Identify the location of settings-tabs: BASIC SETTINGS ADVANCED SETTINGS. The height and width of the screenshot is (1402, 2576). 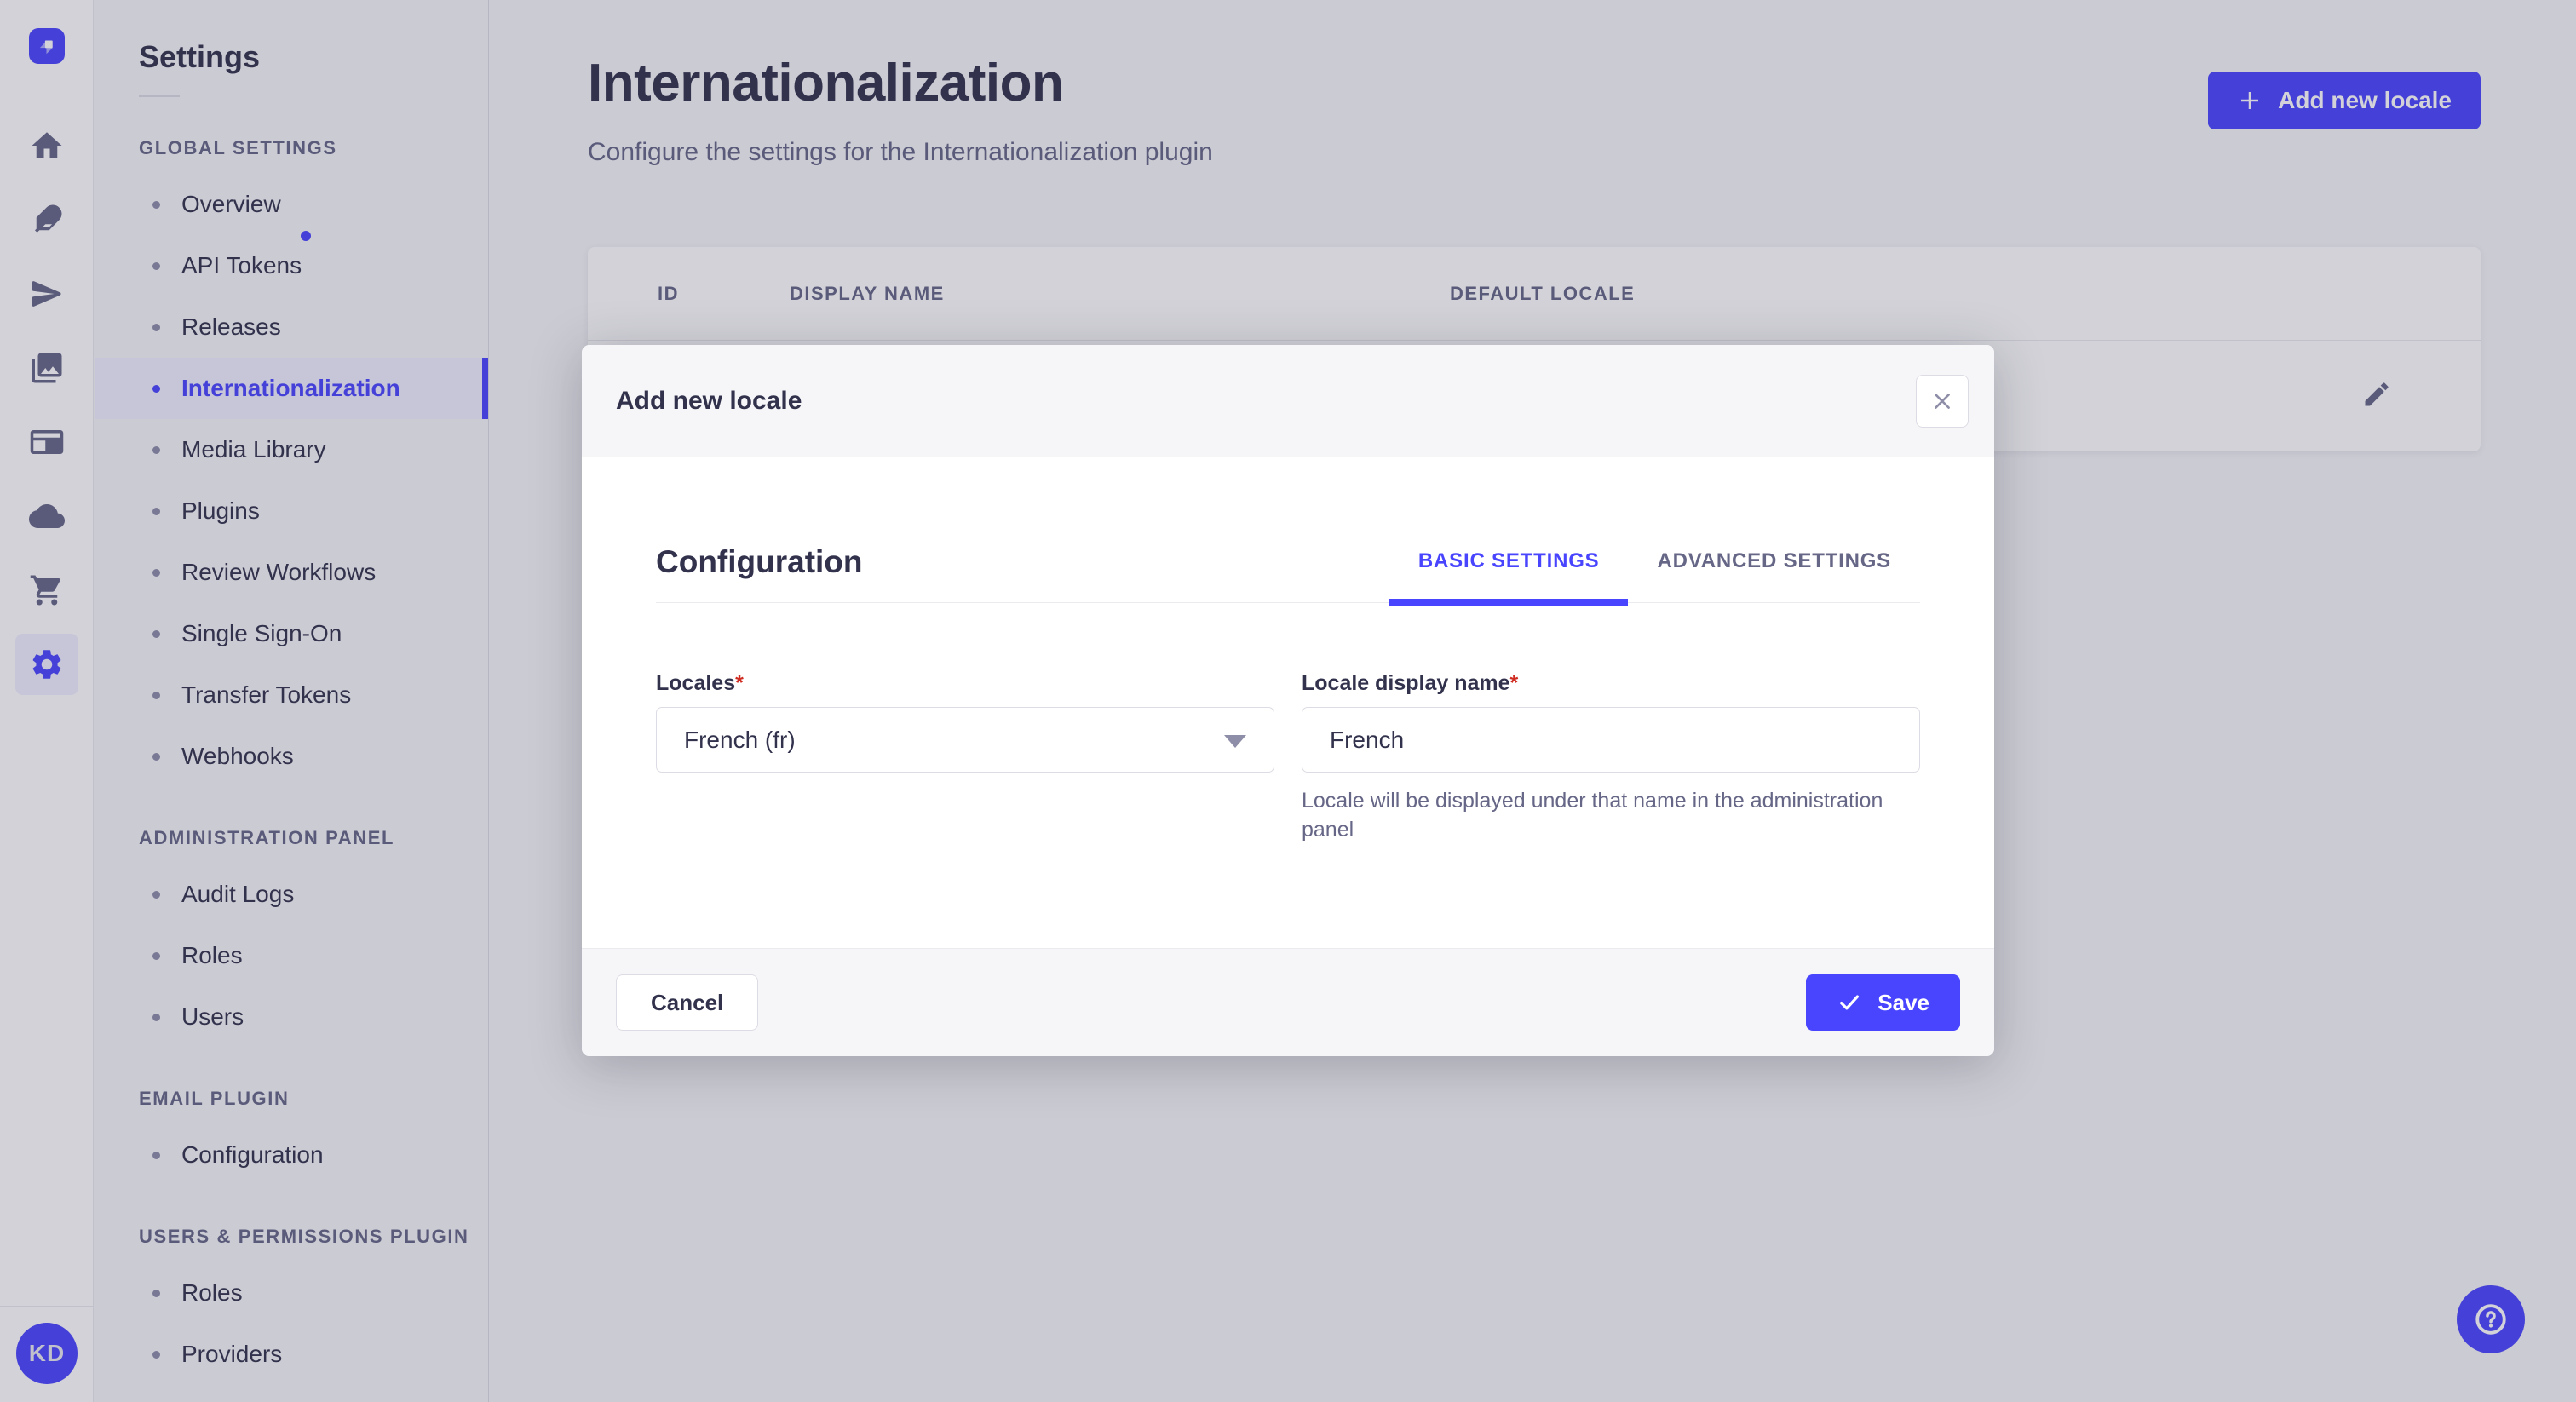
(1655, 577).